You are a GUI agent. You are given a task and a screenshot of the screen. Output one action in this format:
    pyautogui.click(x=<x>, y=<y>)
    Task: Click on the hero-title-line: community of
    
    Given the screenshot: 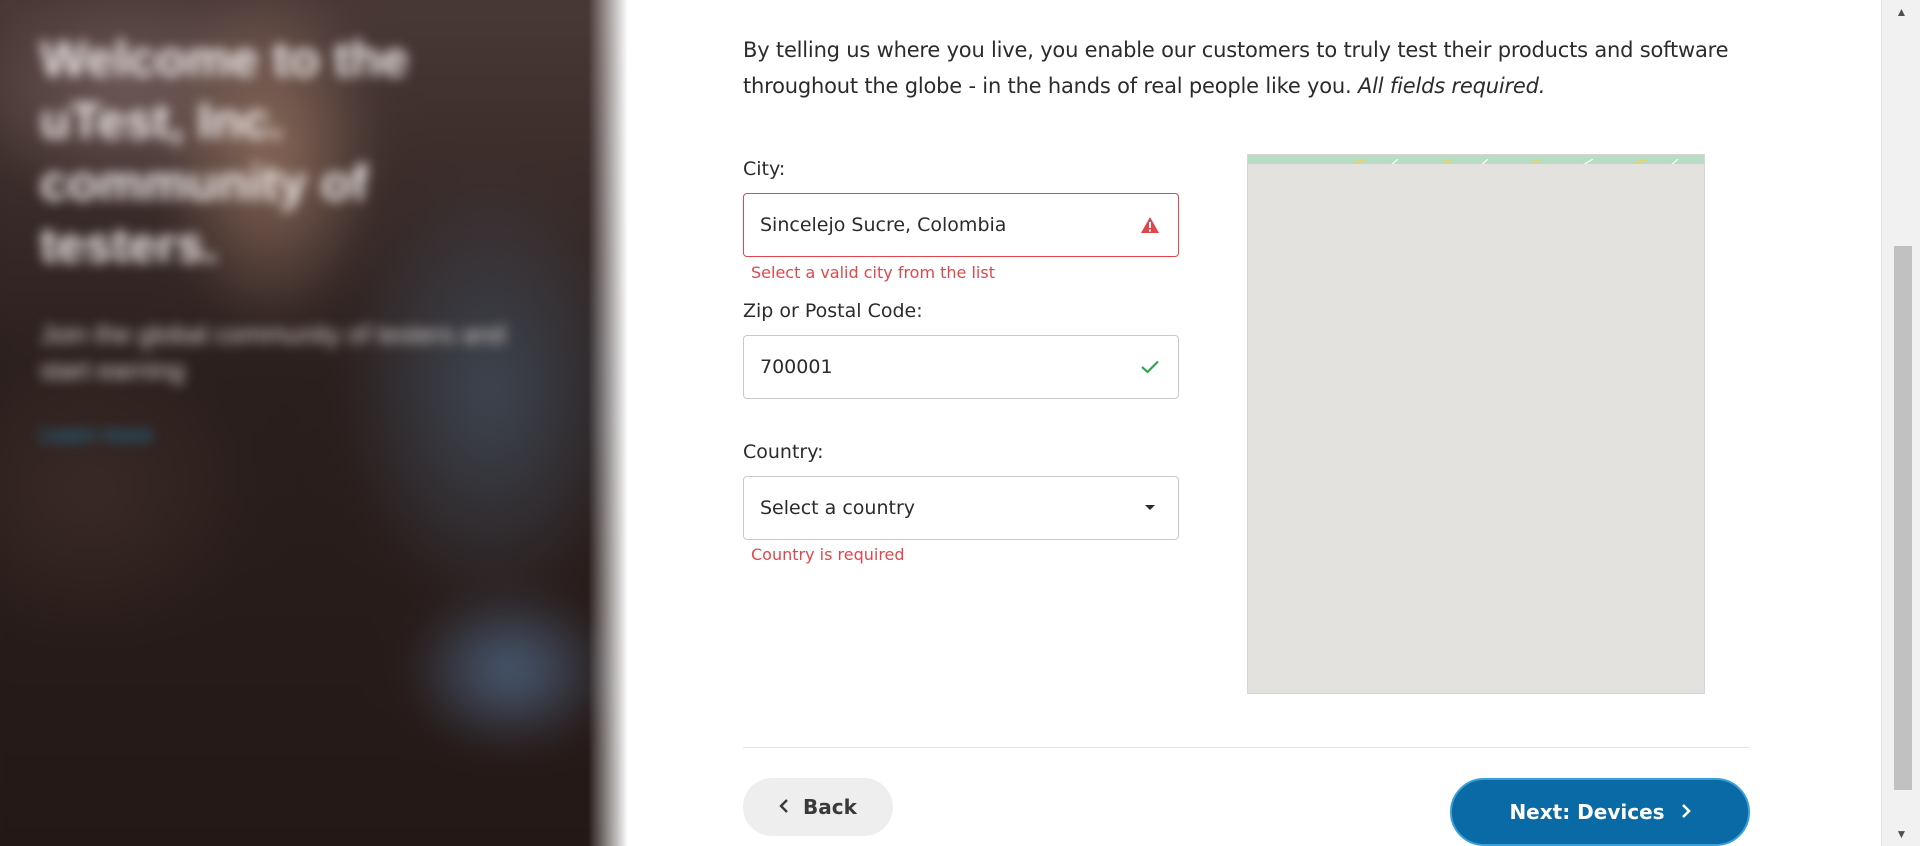 What is the action you would take?
    pyautogui.click(x=204, y=183)
    